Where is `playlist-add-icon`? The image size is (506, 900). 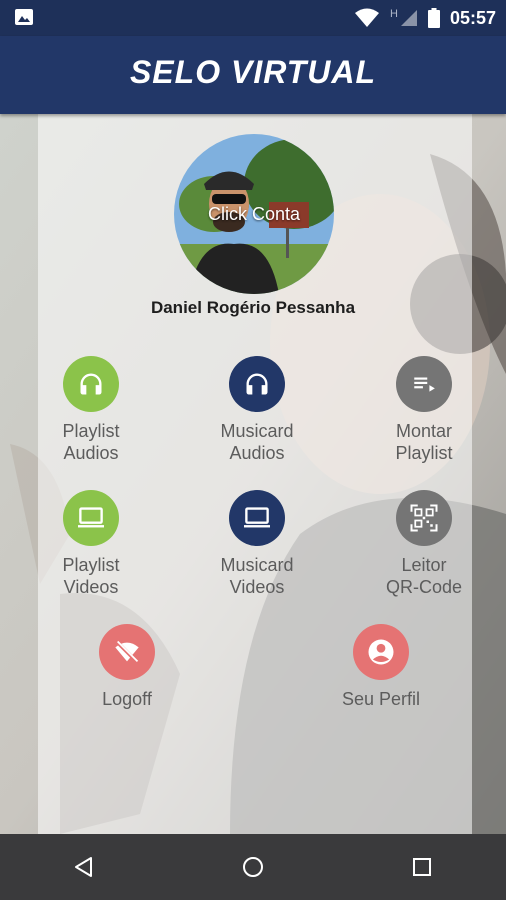 playlist-add-icon is located at coordinates (424, 384).